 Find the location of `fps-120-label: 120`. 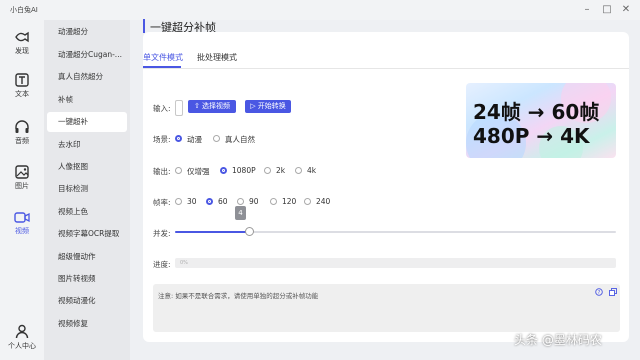

fps-120-label: 120 is located at coordinates (289, 201).